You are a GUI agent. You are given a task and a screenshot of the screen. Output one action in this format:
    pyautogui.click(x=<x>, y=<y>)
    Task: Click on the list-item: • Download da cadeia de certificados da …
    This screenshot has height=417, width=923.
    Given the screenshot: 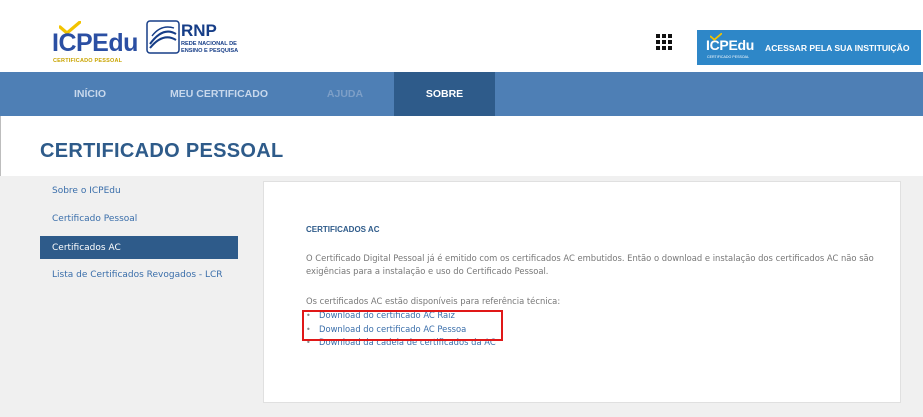 What is the action you would take?
    pyautogui.click(x=401, y=343)
    